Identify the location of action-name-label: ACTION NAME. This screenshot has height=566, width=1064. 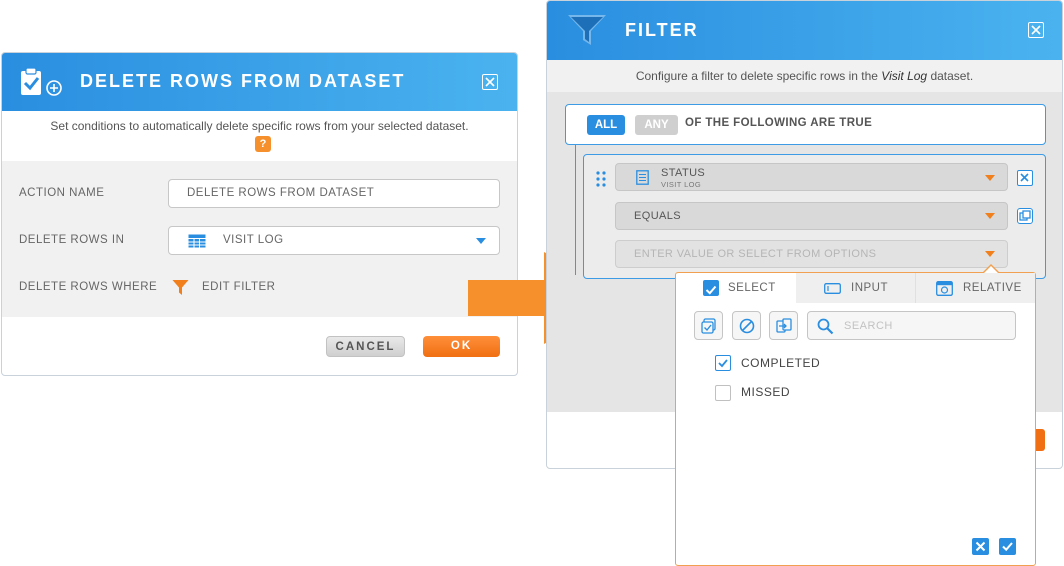
(62, 193).